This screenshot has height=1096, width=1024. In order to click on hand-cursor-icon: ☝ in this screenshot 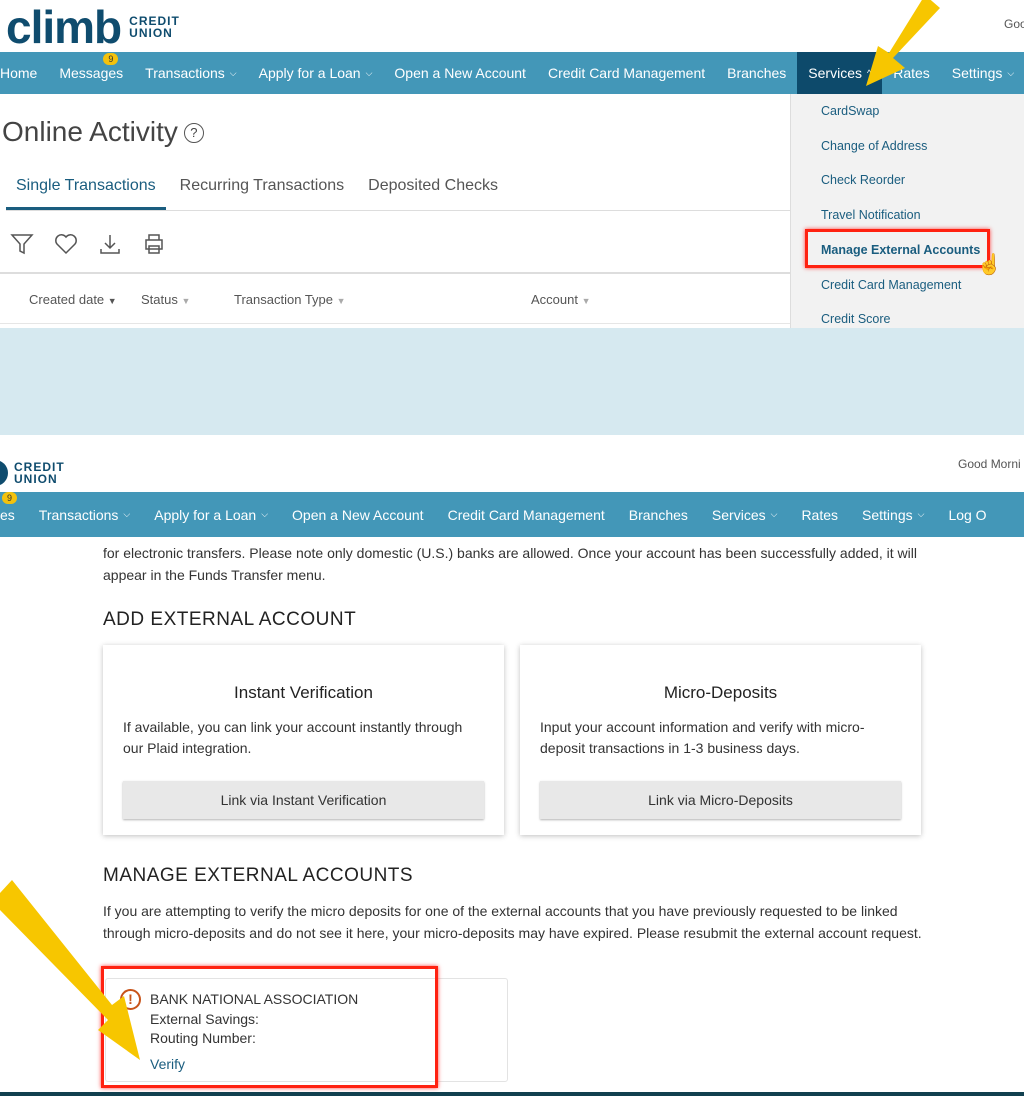, I will do `click(989, 265)`.